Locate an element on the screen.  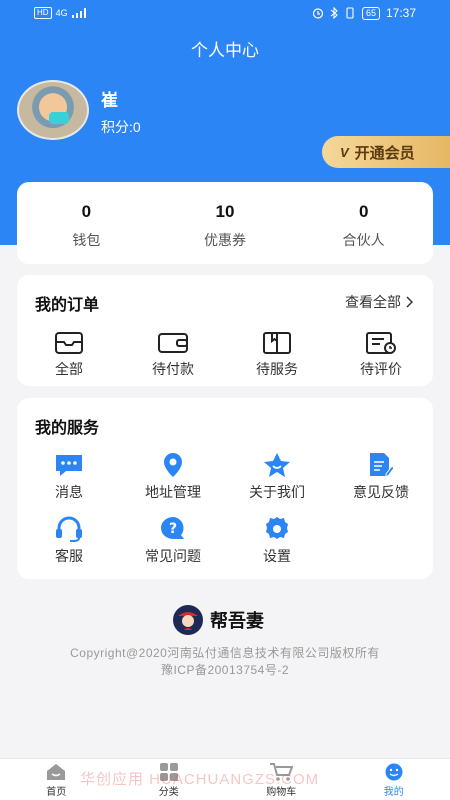
network-badge: HD is located at coordinates (43, 13).